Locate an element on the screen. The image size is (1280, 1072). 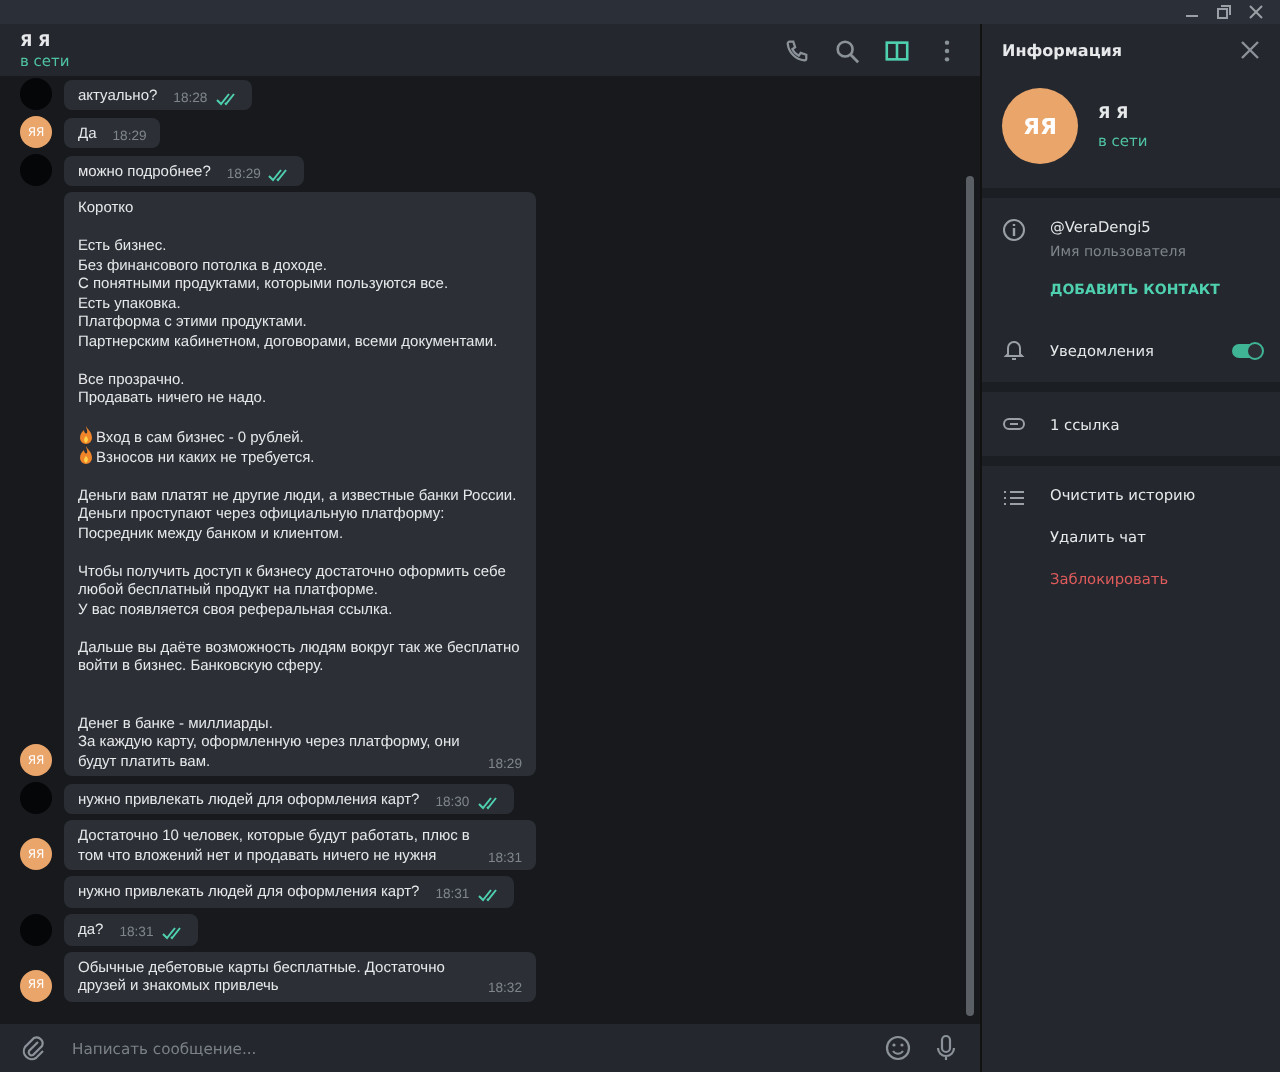
link-icon is located at coordinates (1014, 424).